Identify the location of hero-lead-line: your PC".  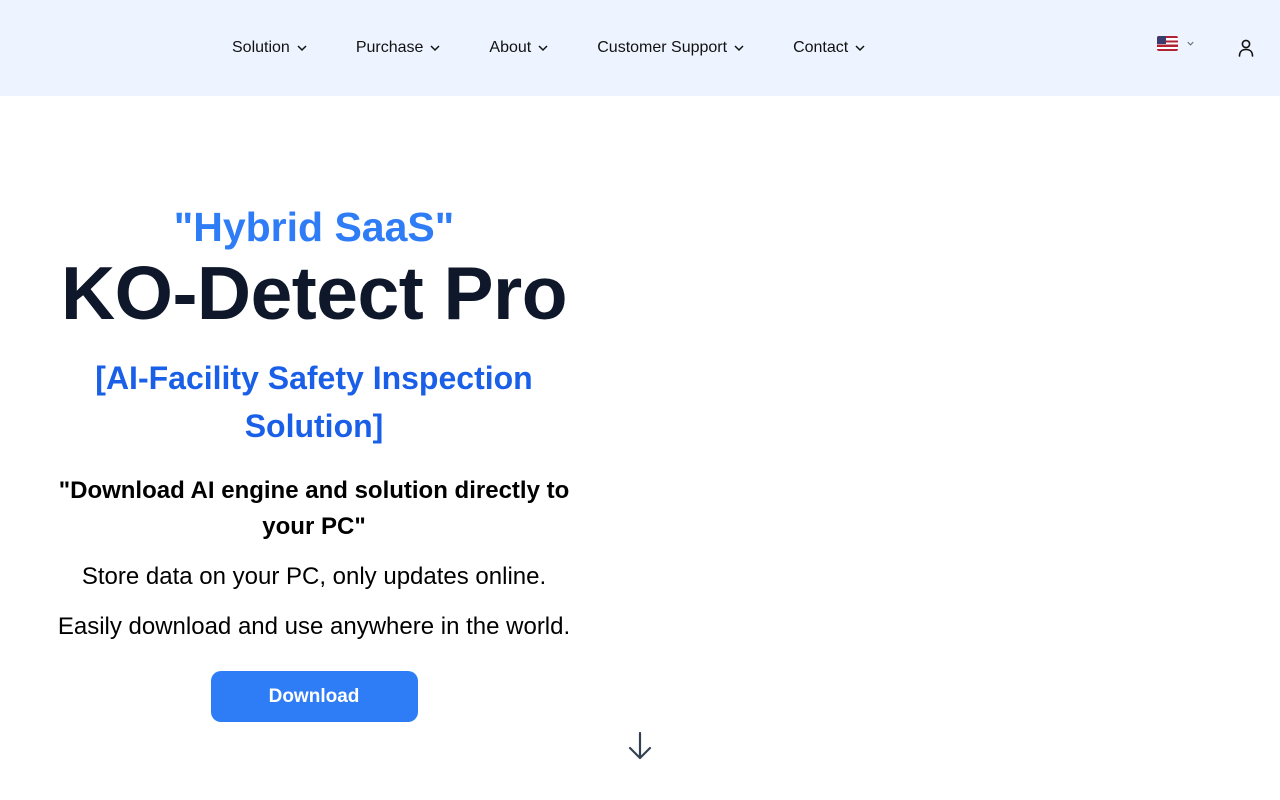
(314, 526).